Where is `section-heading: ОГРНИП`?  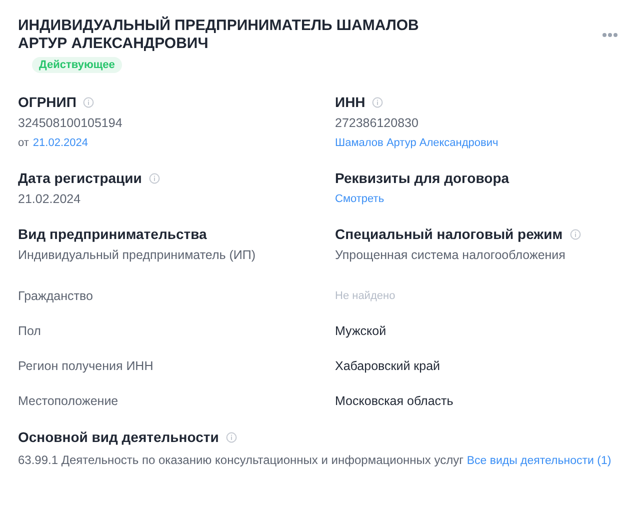
section-heading: ОГРНИП is located at coordinates (47, 102).